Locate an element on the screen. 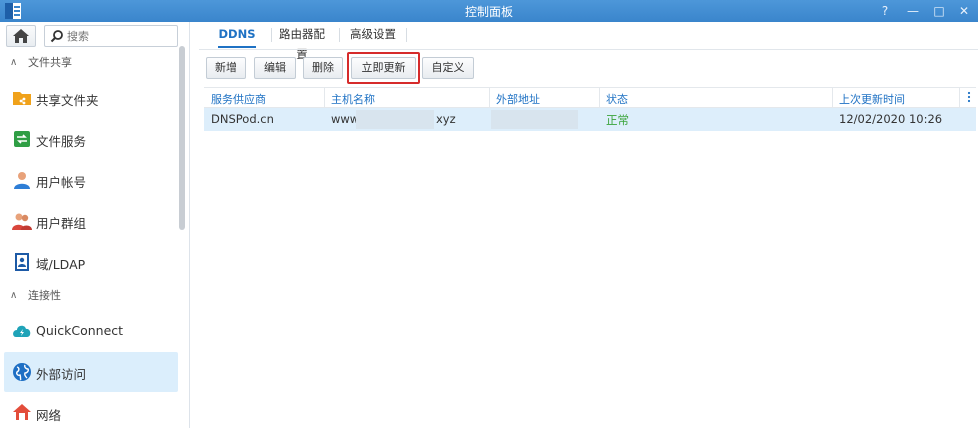 The image size is (978, 428). group-icon is located at coordinates (22, 221).